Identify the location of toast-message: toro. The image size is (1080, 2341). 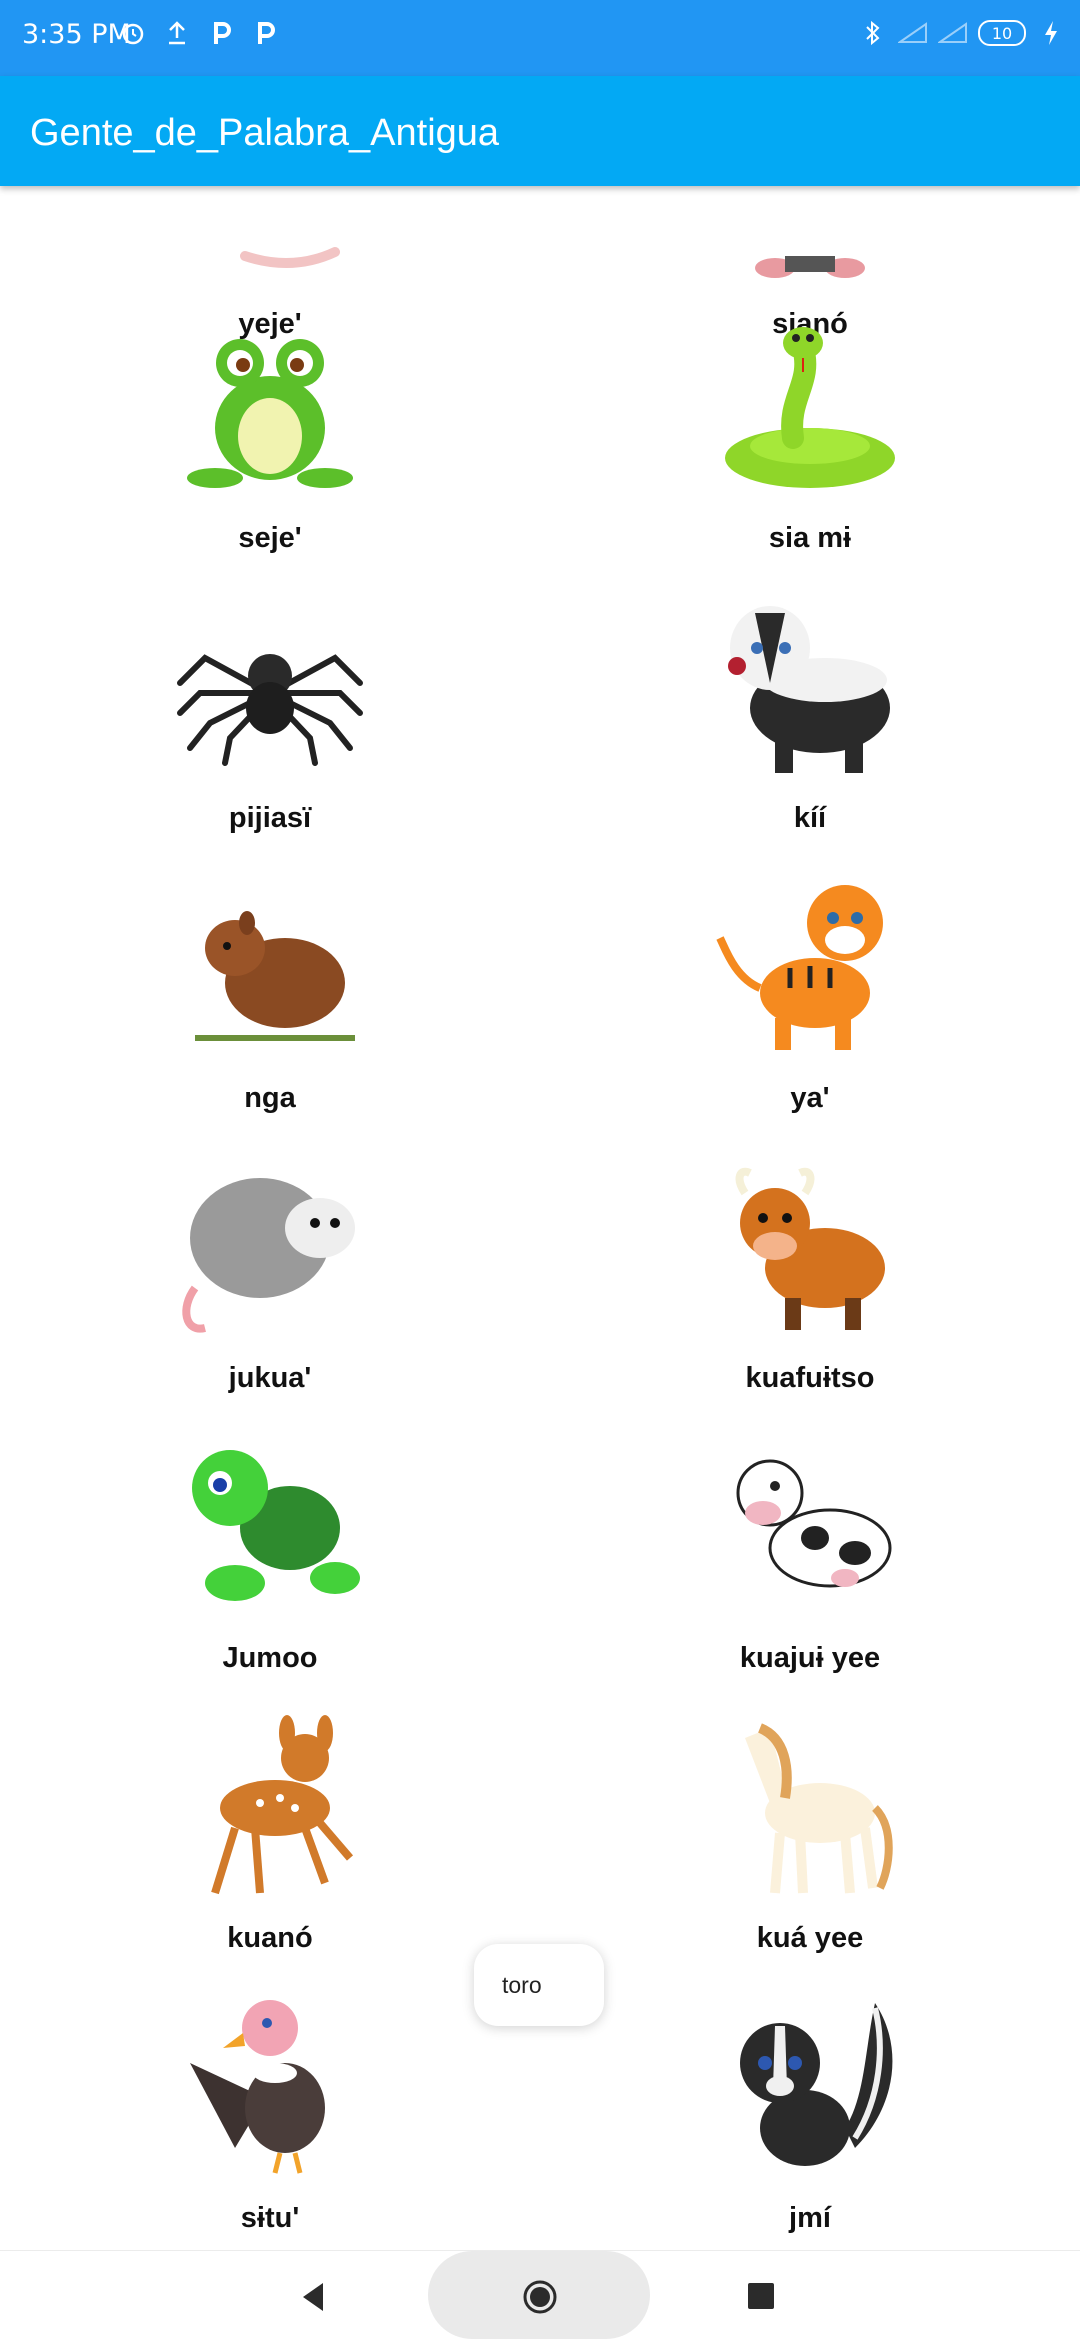
(539, 1985).